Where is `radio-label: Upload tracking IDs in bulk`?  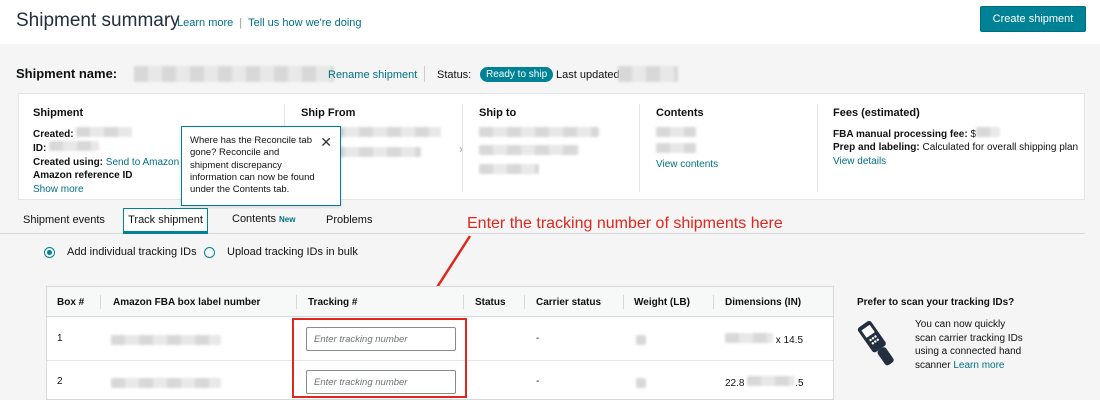 radio-label: Upload tracking IDs in bulk is located at coordinates (292, 252).